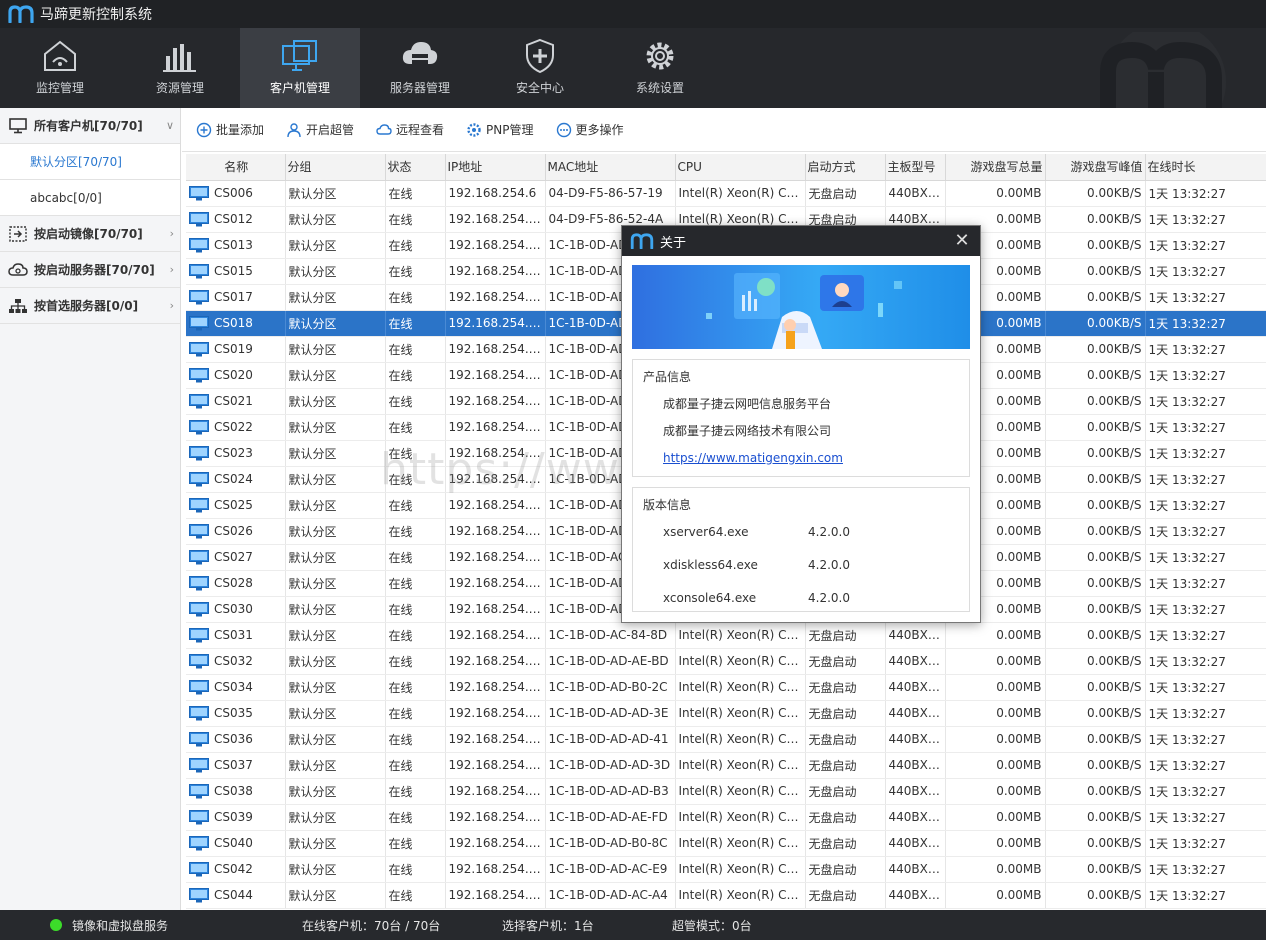  Describe the element at coordinates (90, 126) in the screenshot. I see `sidebar-item-all-clients: 所有客户机[70/70] ∨` at that location.